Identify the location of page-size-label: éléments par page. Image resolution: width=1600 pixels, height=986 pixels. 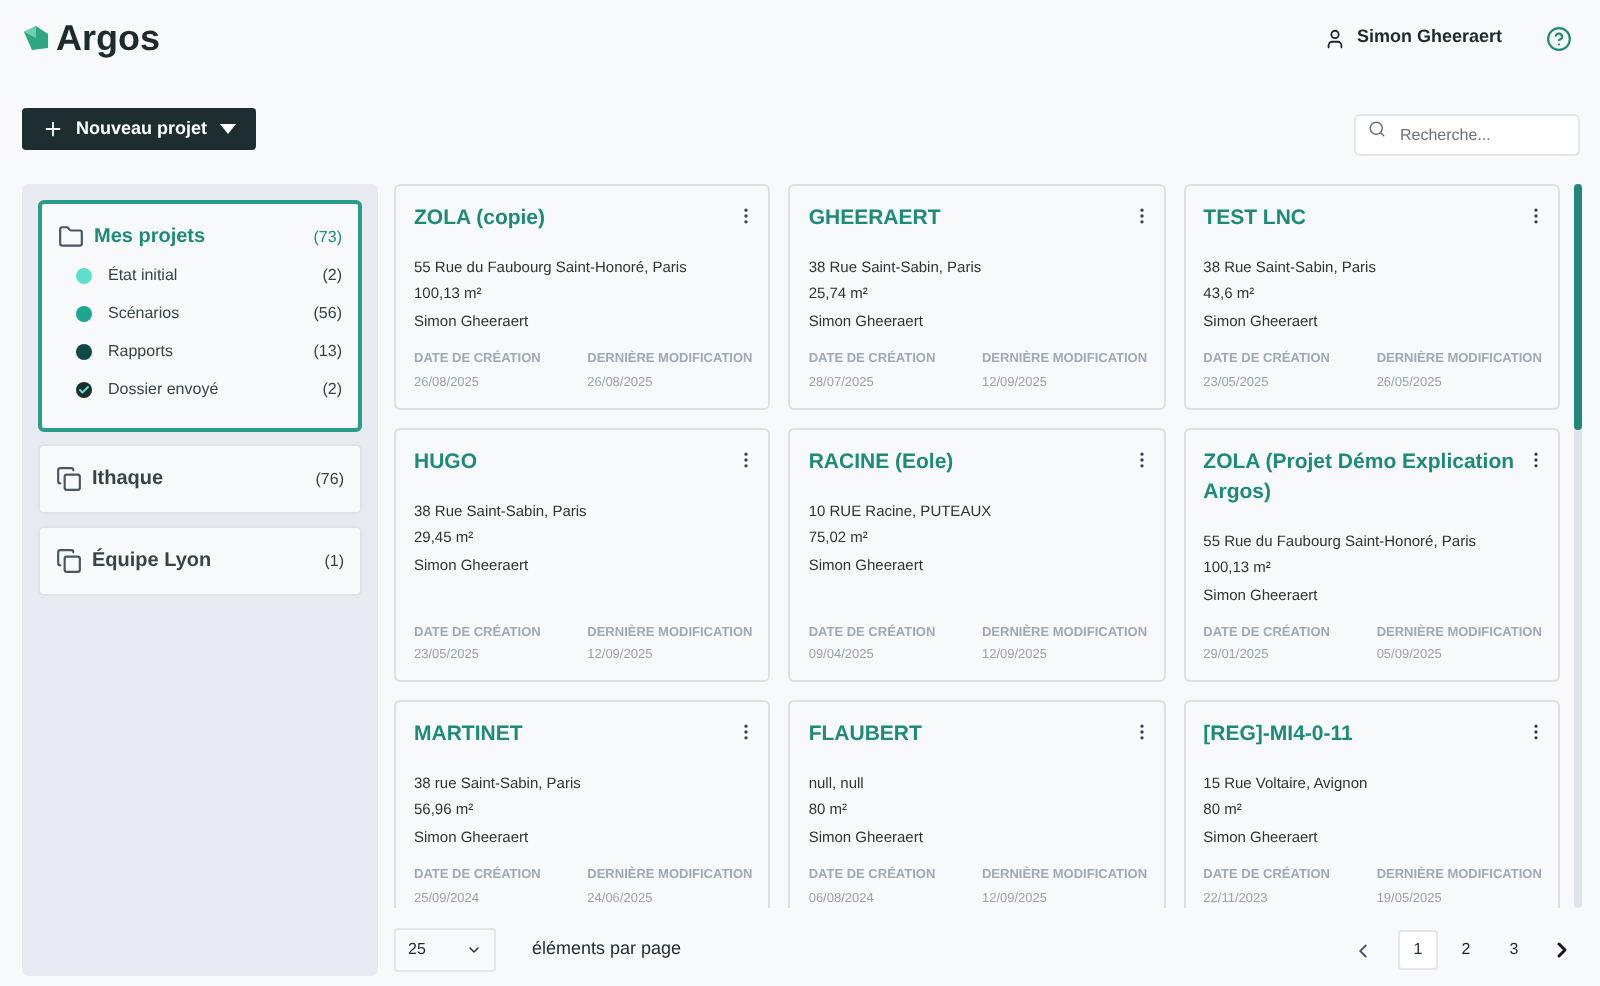
(608, 949).